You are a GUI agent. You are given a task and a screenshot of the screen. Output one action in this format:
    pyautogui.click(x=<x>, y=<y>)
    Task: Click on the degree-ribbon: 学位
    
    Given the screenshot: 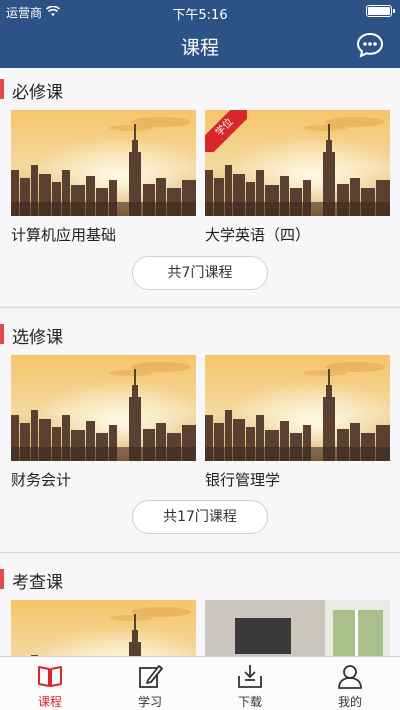 What is the action you would take?
    pyautogui.click(x=226, y=131)
    